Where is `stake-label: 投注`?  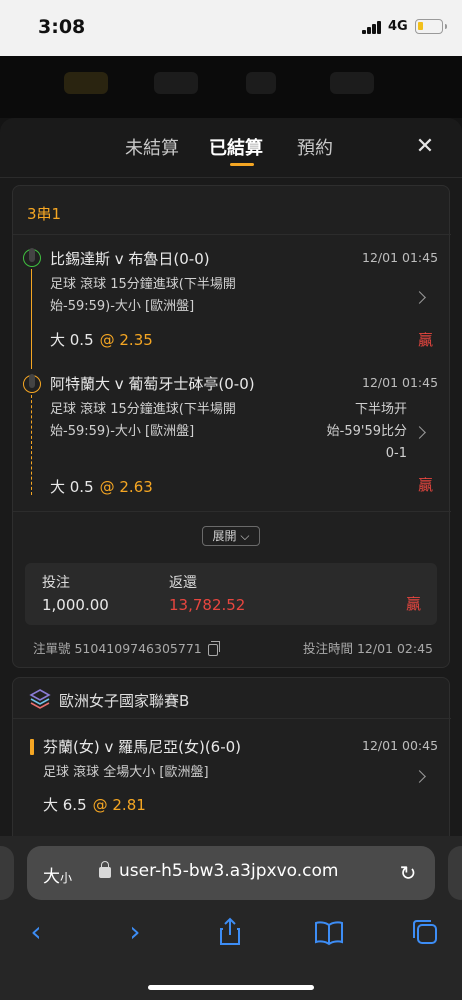
stake-label: 投注 is located at coordinates (56, 583).